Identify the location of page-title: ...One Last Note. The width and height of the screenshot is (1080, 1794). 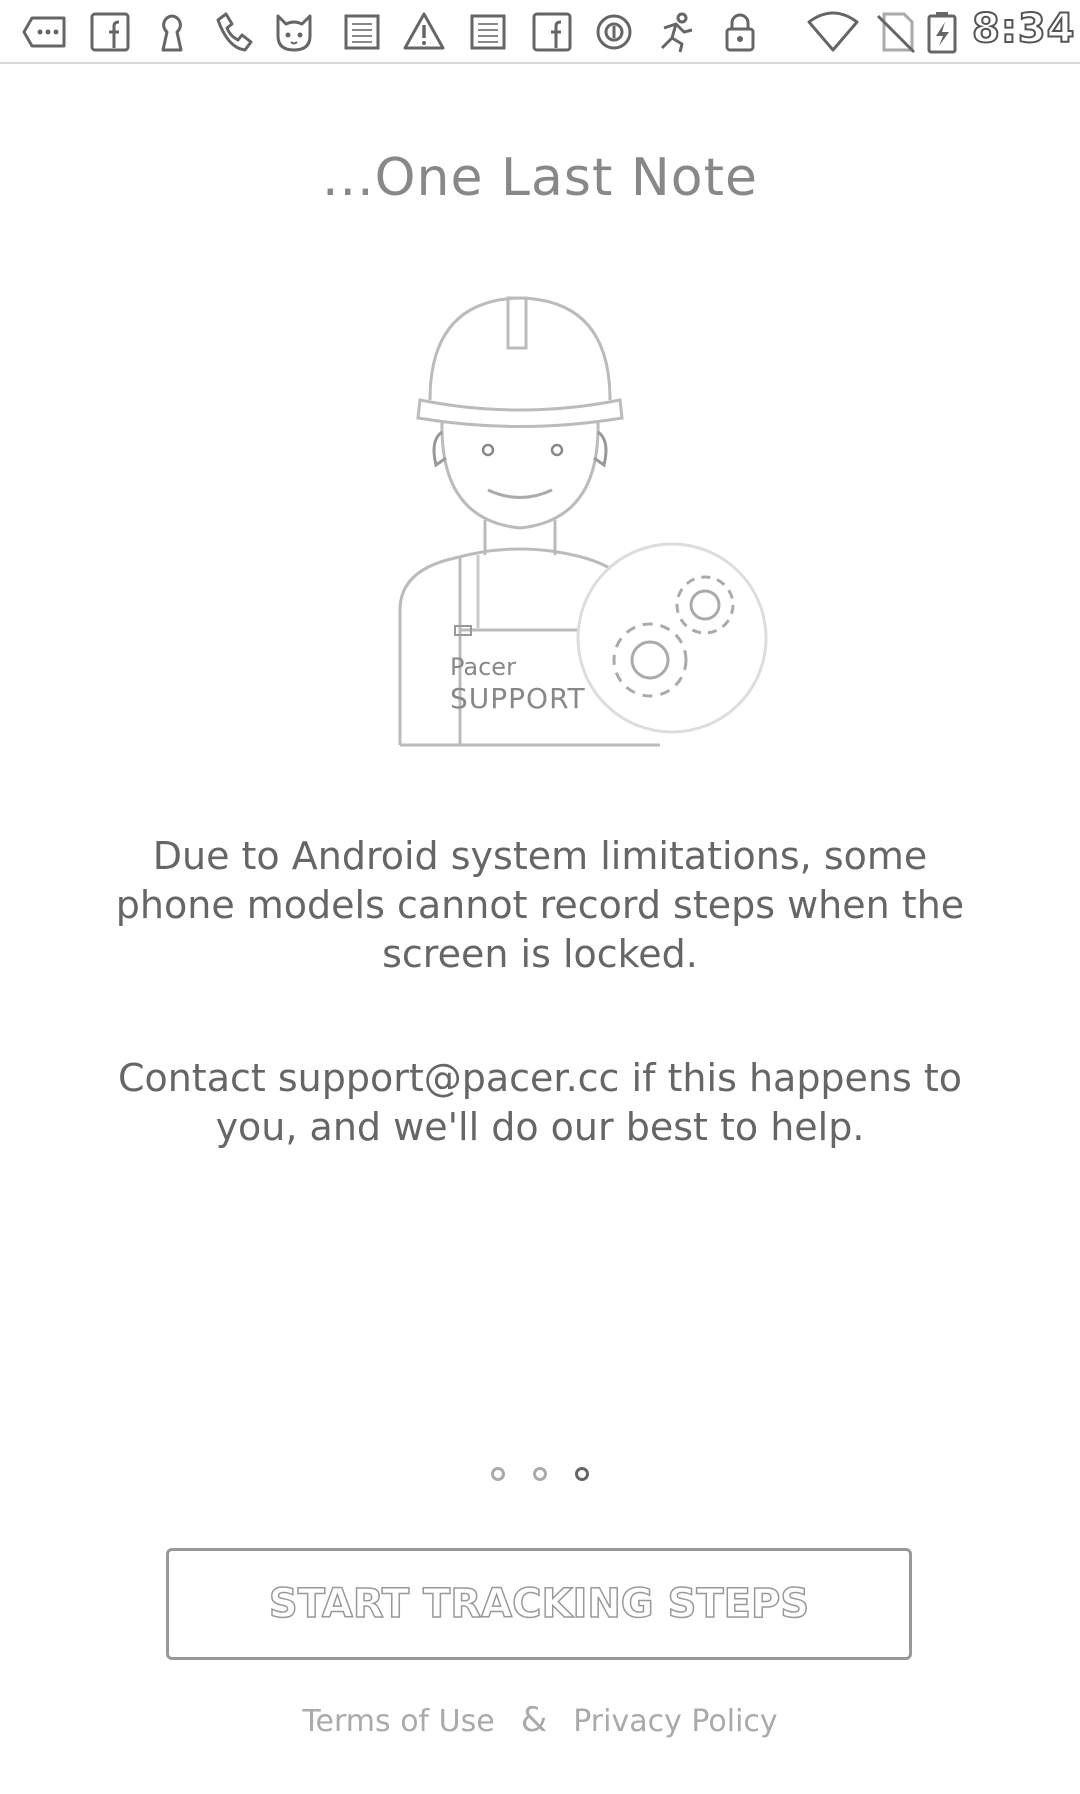
(540, 178).